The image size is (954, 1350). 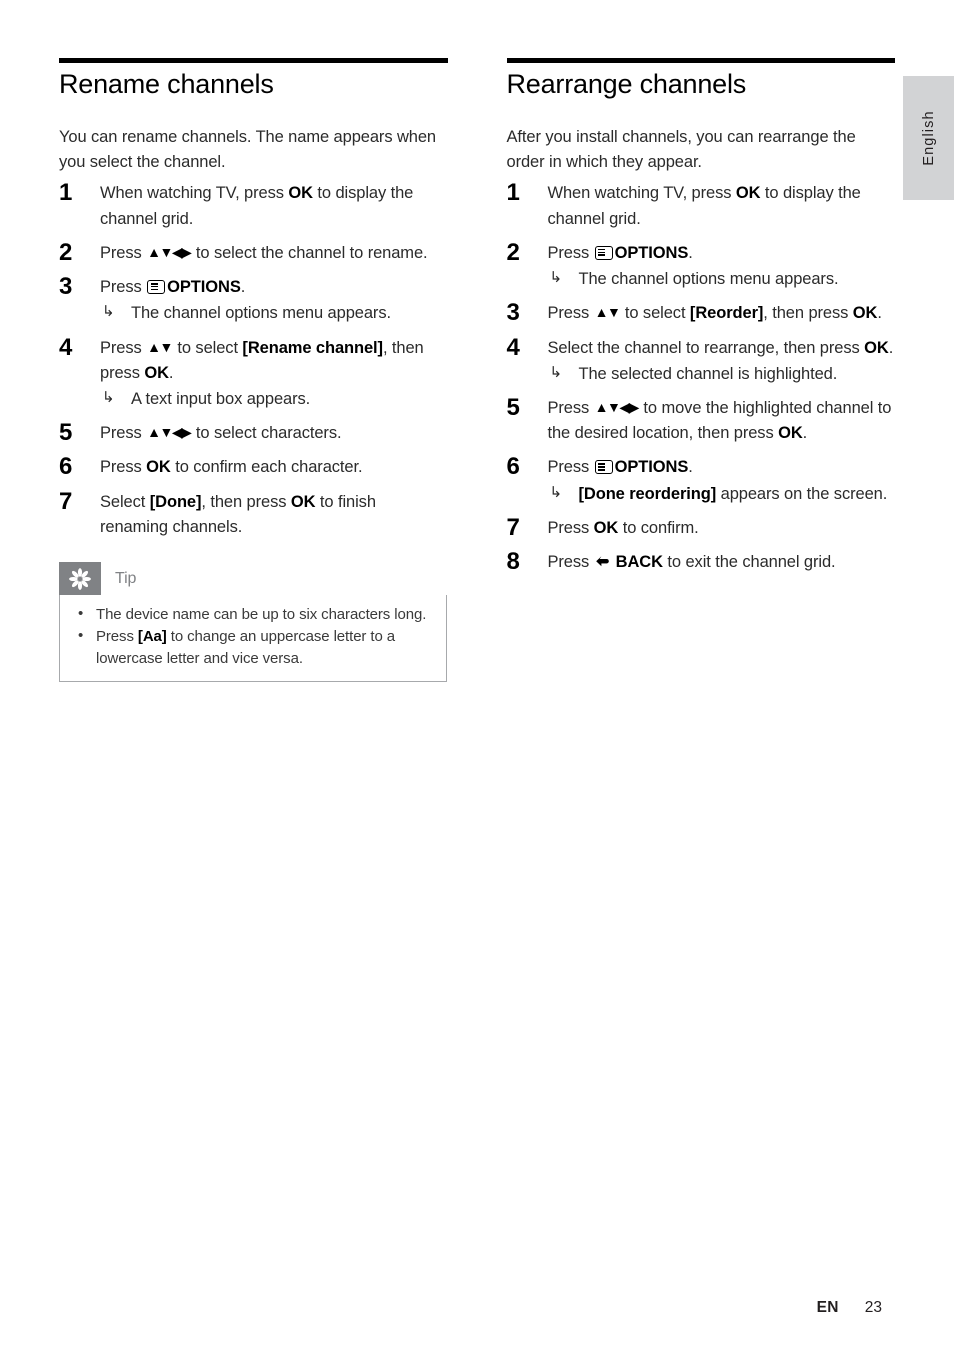 I want to click on step-result: ↳ A text input box appears., so click(x=274, y=399).